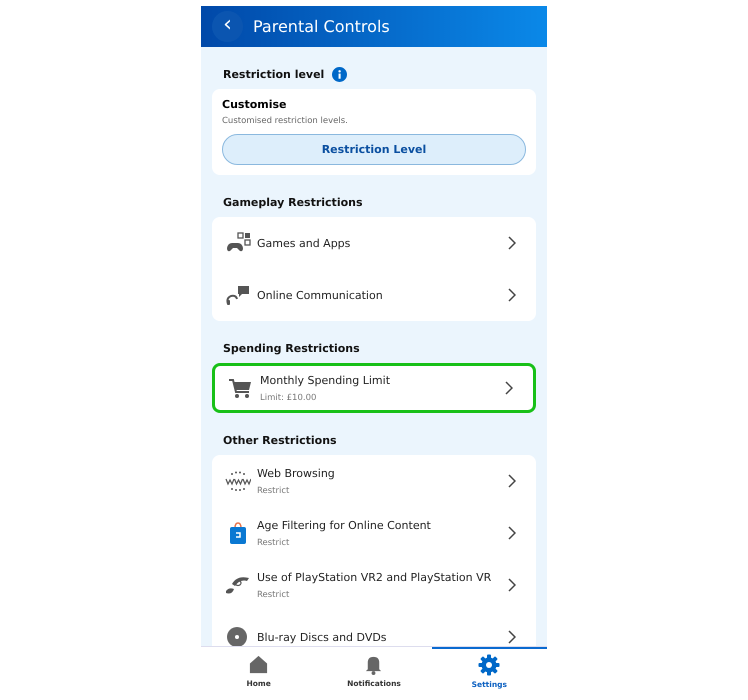  Describe the element at coordinates (344, 525) in the screenshot. I see `item-label: Age Filtering for Online Content` at that location.